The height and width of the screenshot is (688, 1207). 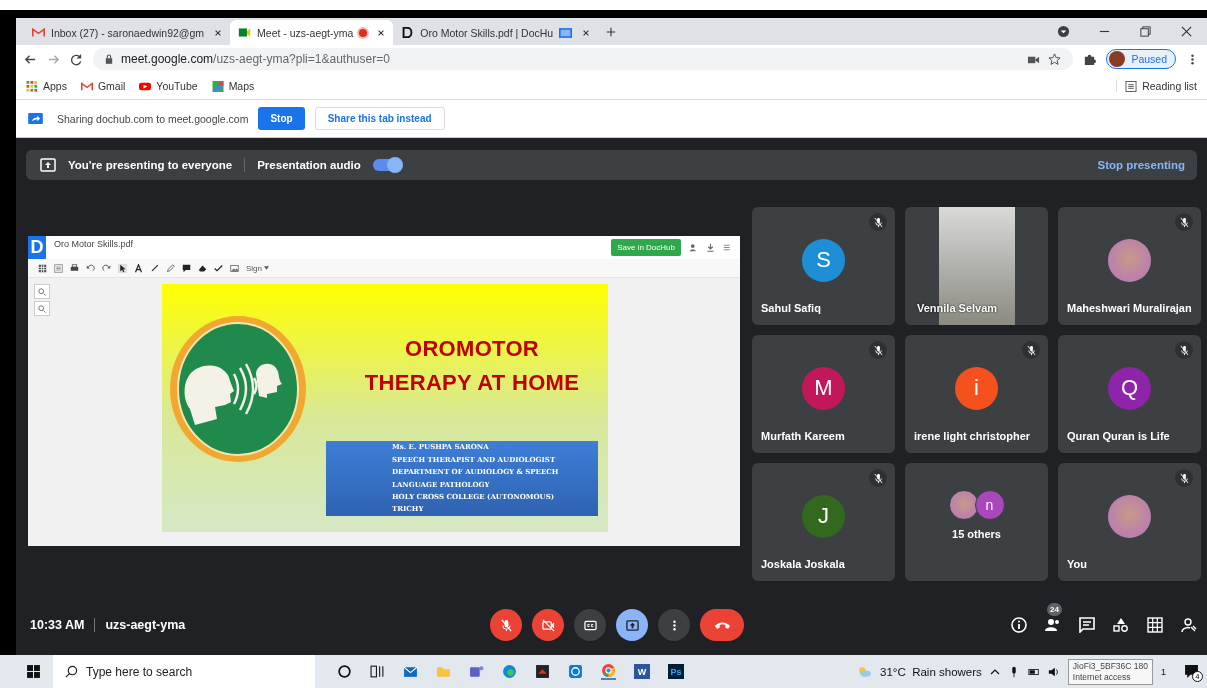 What do you see at coordinates (472, 366) in the screenshot?
I see `slide-title: OROMOTOR THERAPY AT HOME` at bounding box center [472, 366].